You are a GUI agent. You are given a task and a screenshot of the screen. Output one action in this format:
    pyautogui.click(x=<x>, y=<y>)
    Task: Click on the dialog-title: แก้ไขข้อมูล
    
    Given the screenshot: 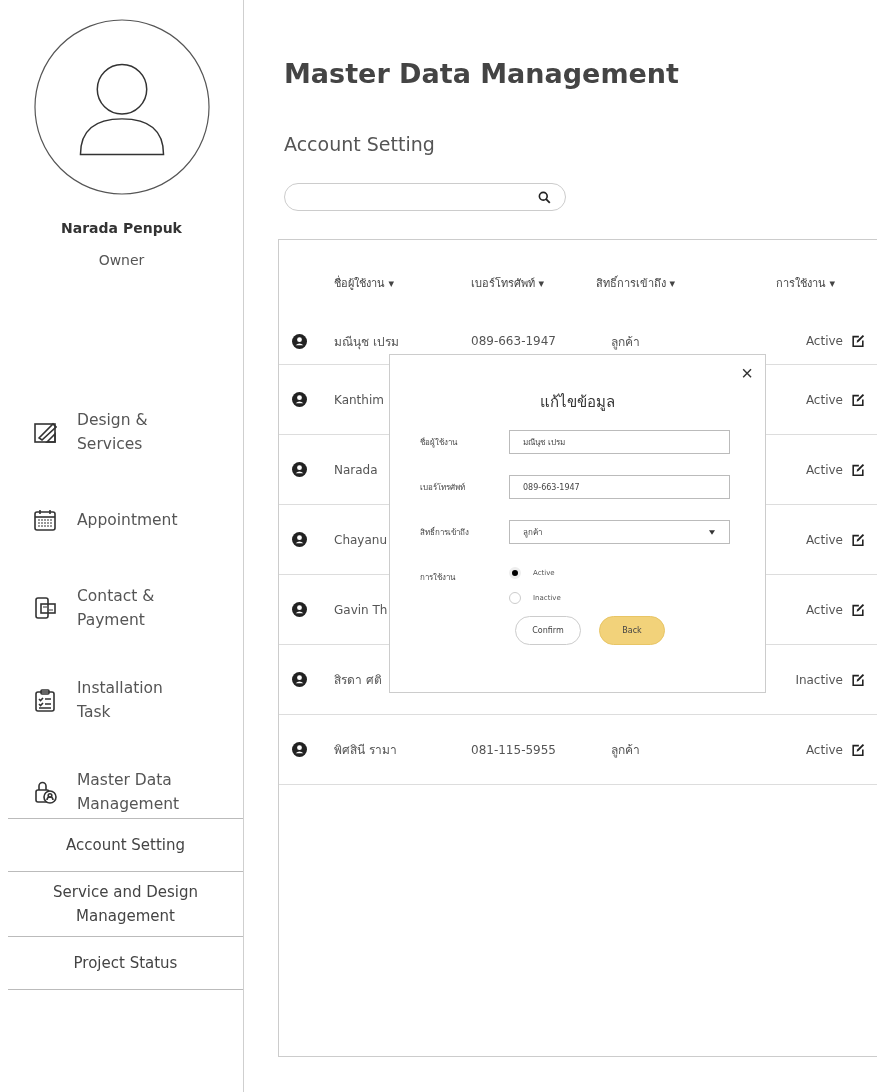 What is the action you would take?
    pyautogui.click(x=577, y=402)
    